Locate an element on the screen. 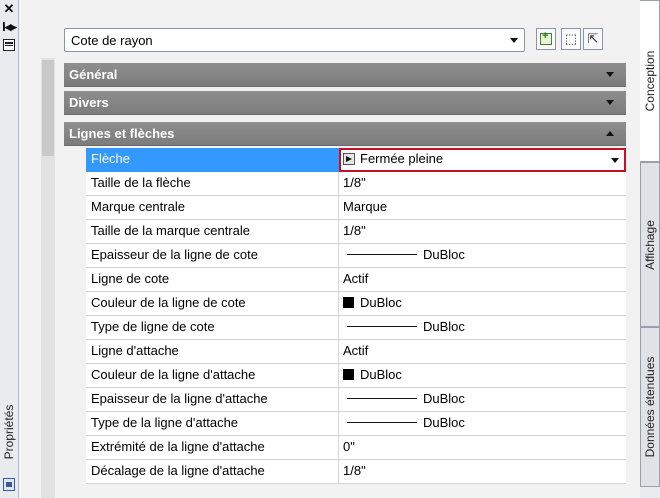  color-swatch is located at coordinates (348, 374).